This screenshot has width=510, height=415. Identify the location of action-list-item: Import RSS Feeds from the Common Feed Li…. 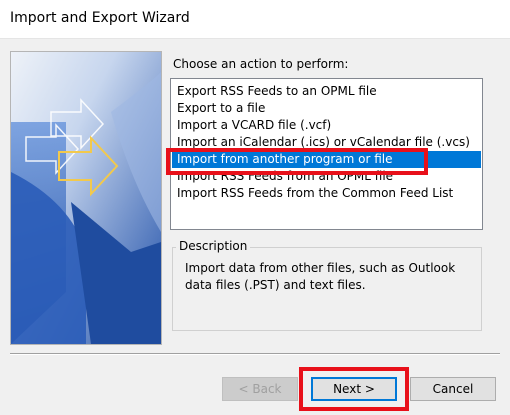
(326, 193).